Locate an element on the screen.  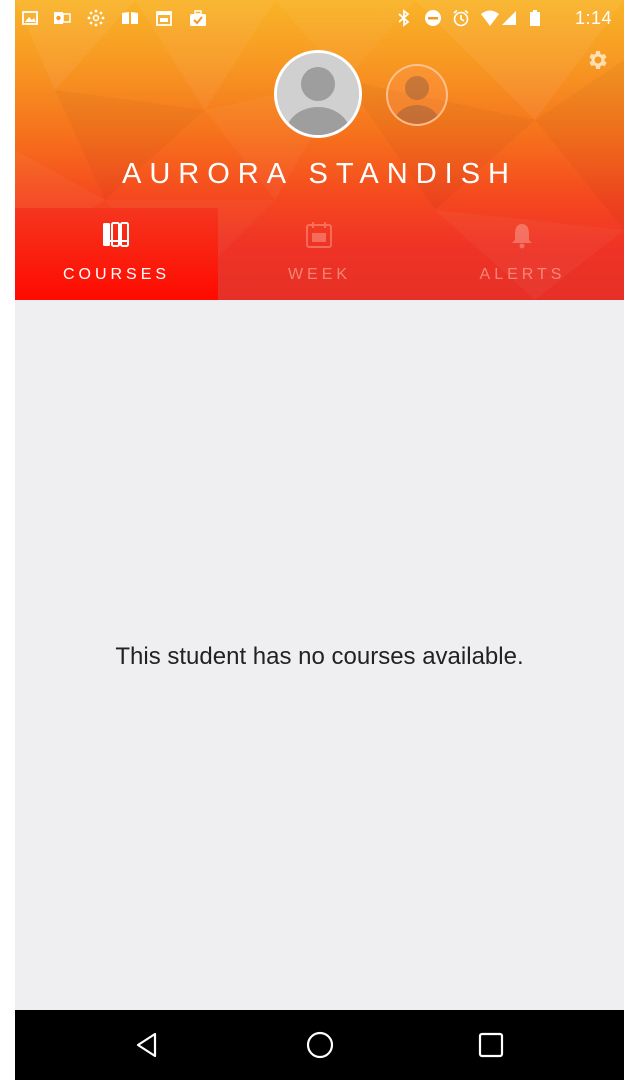
tab-bar: COURSES WEEK ALERTS is located at coordinates (319, 254).